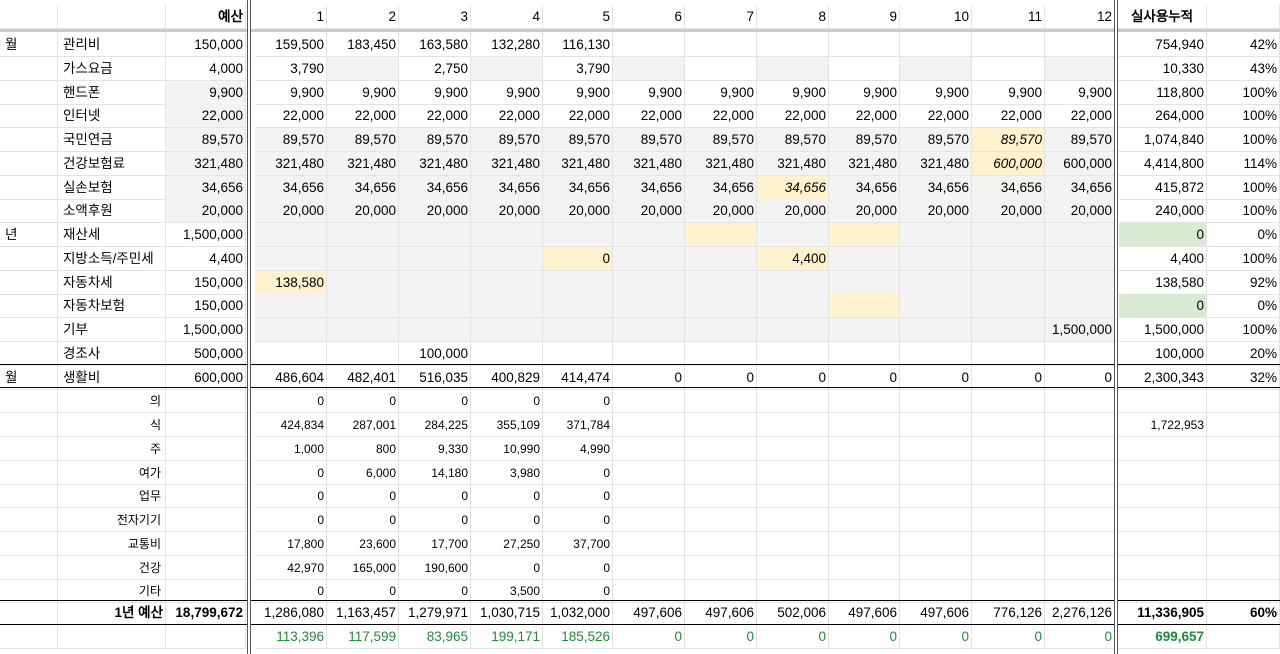  What do you see at coordinates (112, 164) in the screenshot?
I see `row-label: 건강보험료` at bounding box center [112, 164].